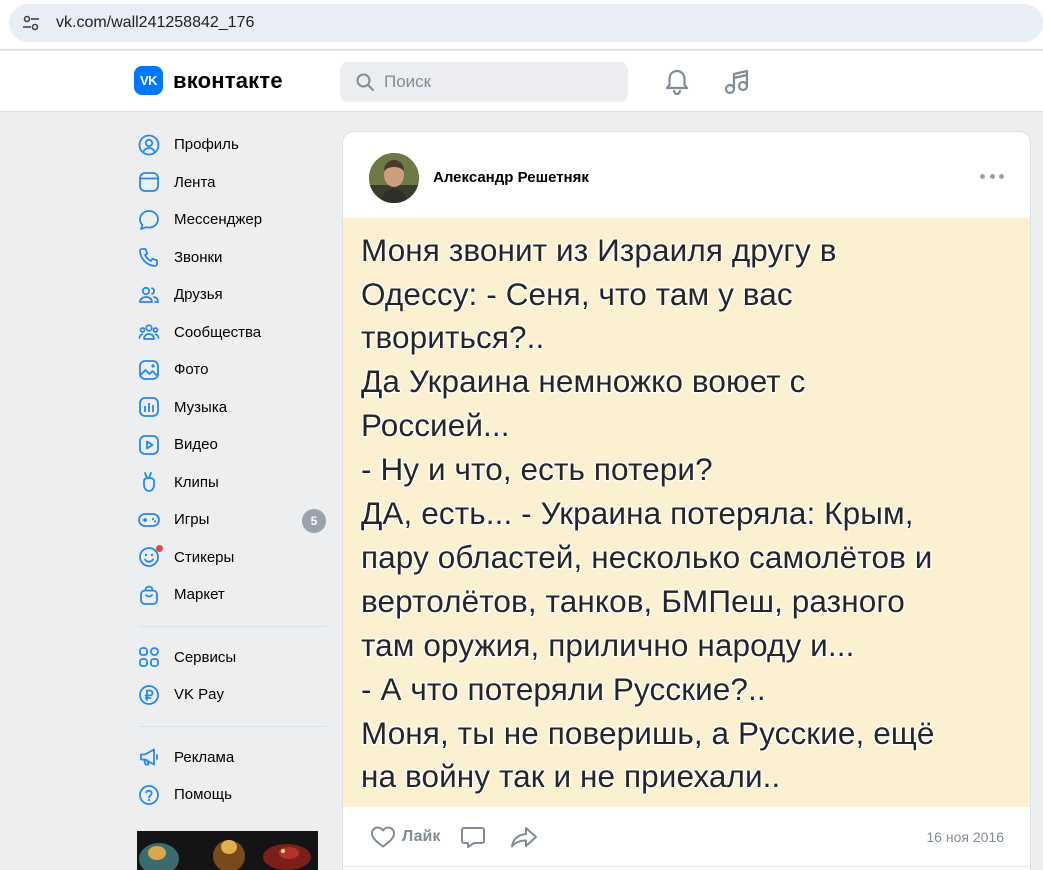 The width and height of the screenshot is (1043, 870). Describe the element at coordinates (637, 513) in the screenshot. I see `image-text-line: ДА, есть... - Украина потеряла: Крым,` at that location.